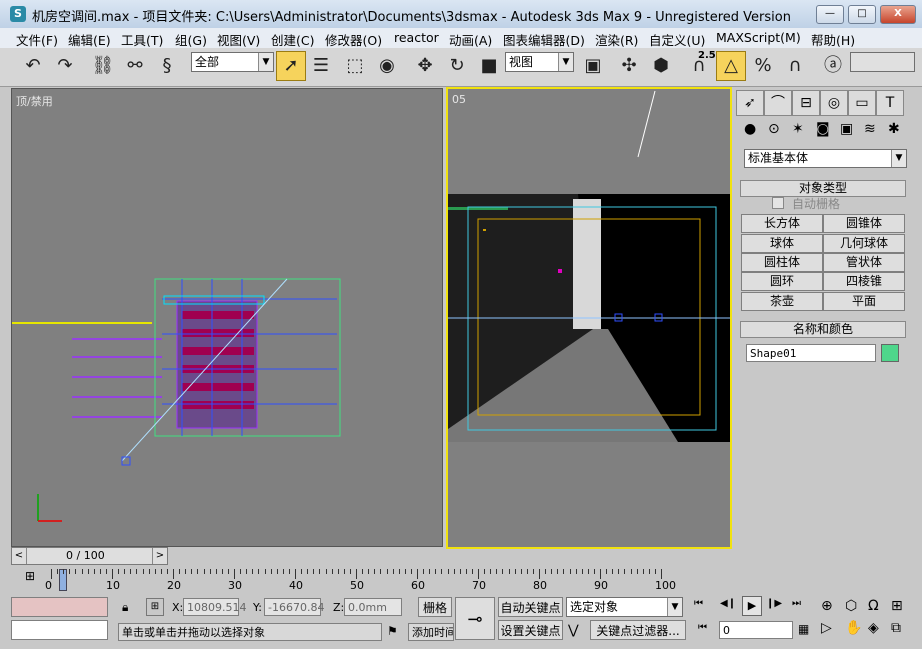  What do you see at coordinates (870, 129) in the screenshot?
I see `space-warps-icon: ≋` at bounding box center [870, 129].